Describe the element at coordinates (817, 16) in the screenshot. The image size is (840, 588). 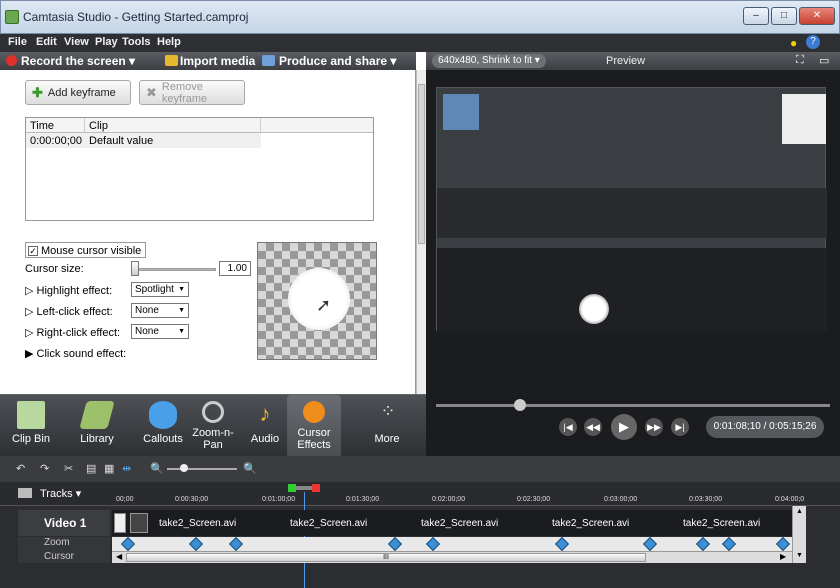
I see `close-button: ✕` at that location.